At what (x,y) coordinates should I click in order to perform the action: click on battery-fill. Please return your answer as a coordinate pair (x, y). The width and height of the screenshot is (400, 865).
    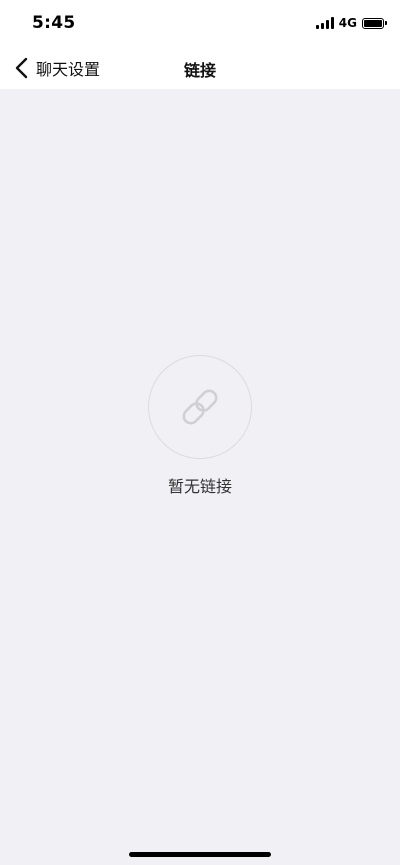
    Looking at the image, I should click on (373, 23).